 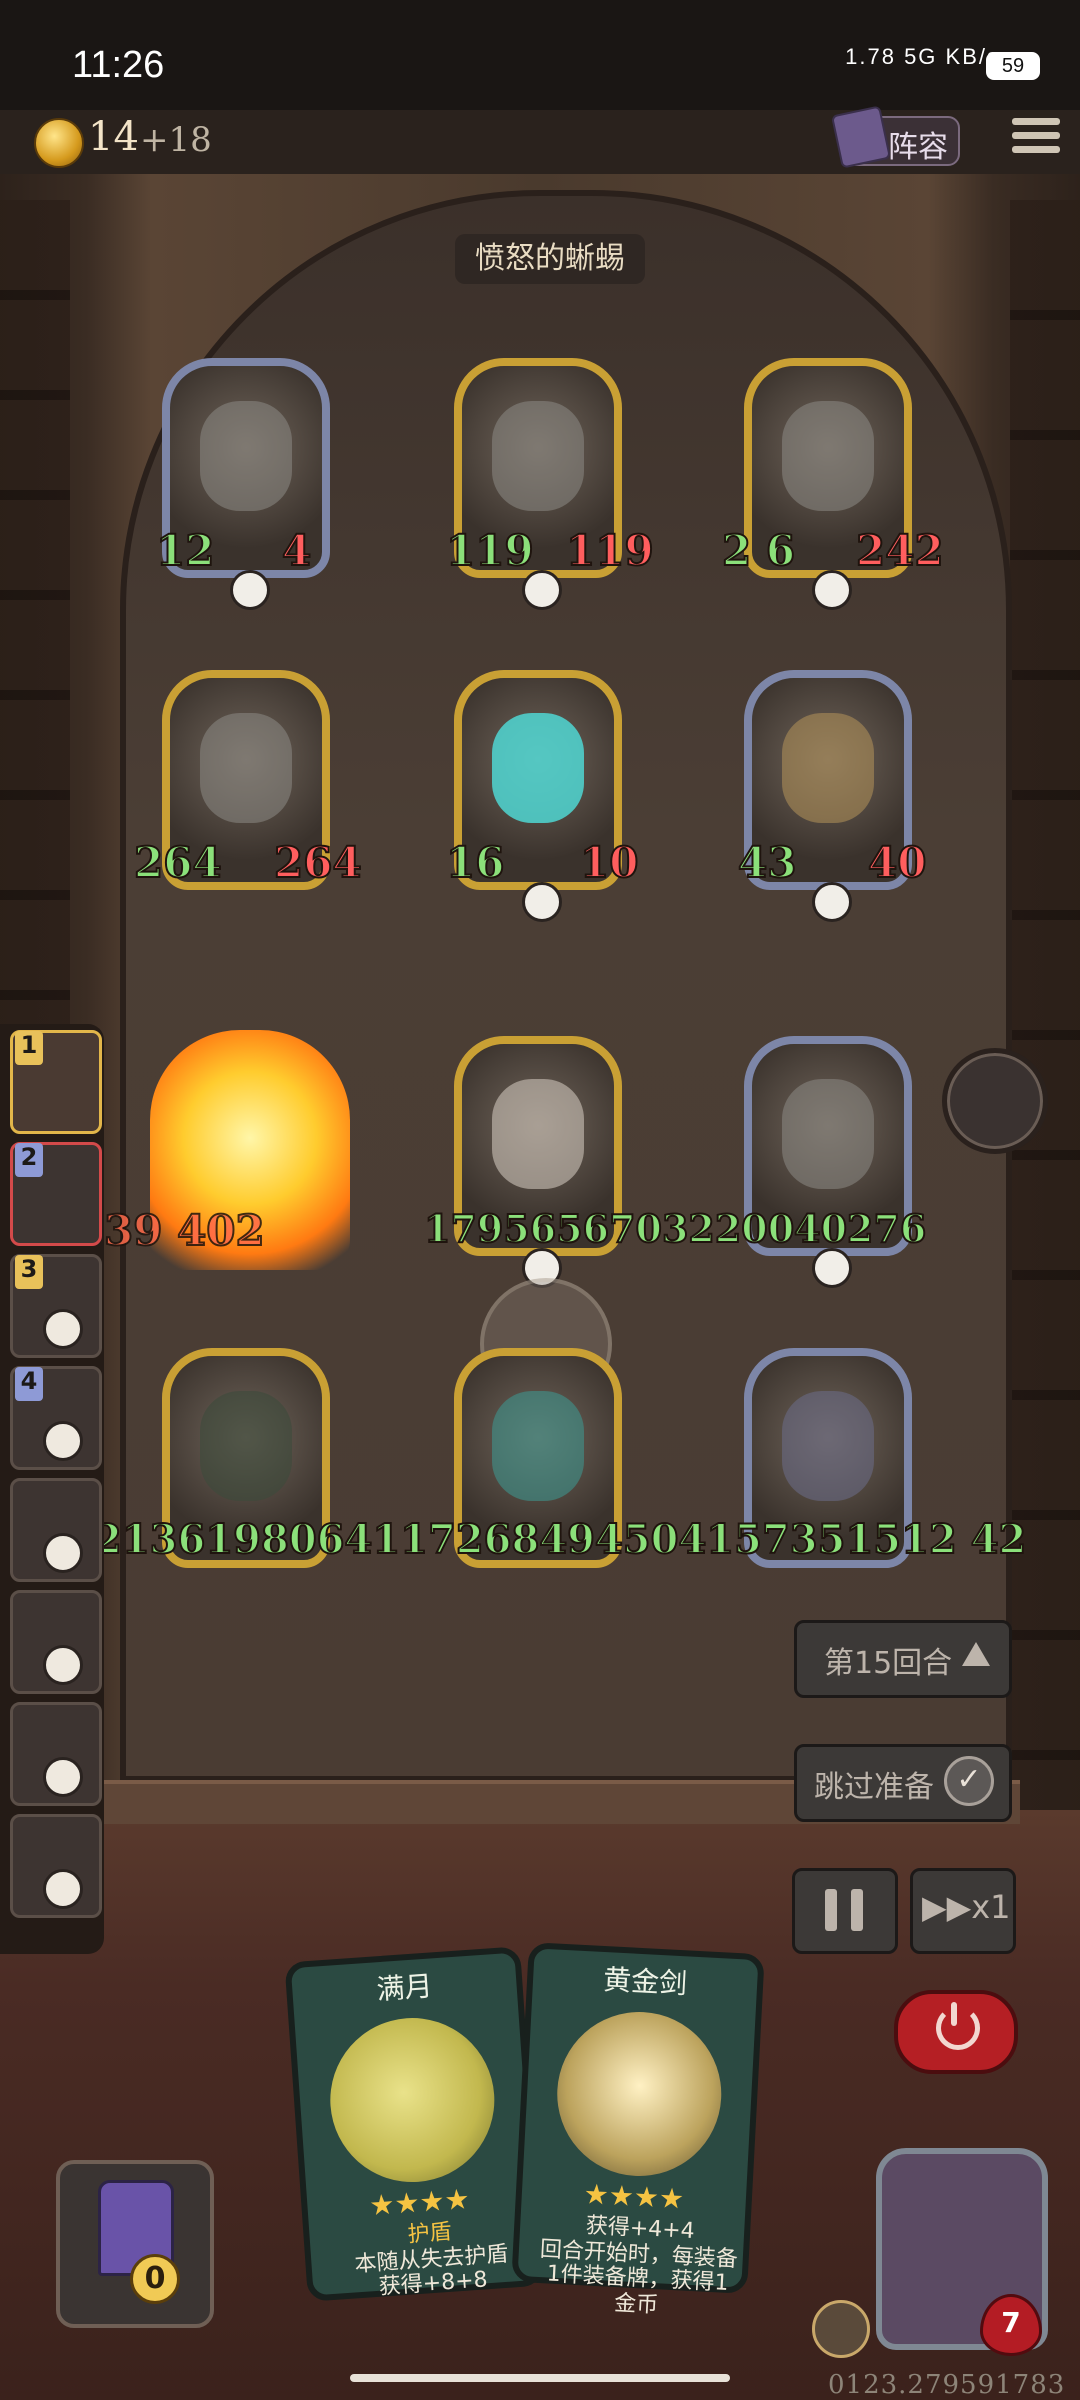 I want to click on menu-icon, so click(x=1036, y=140).